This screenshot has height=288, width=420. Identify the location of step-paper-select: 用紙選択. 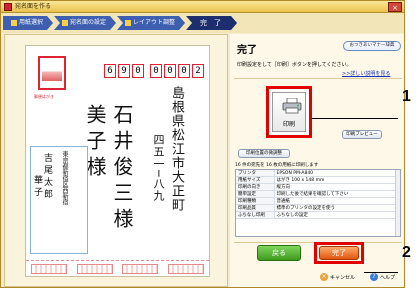
(28, 23).